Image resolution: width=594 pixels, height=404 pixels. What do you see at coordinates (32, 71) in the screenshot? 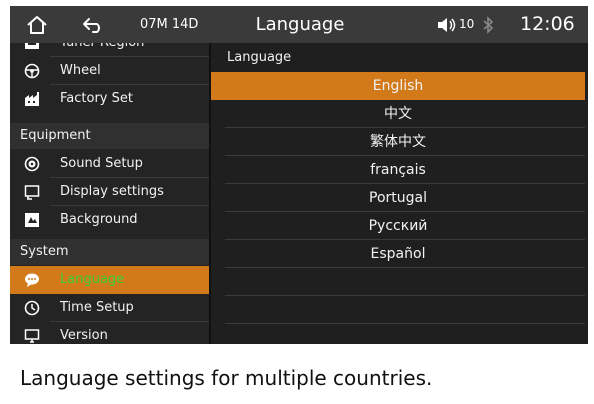
I see `steering-wheel-icon` at bounding box center [32, 71].